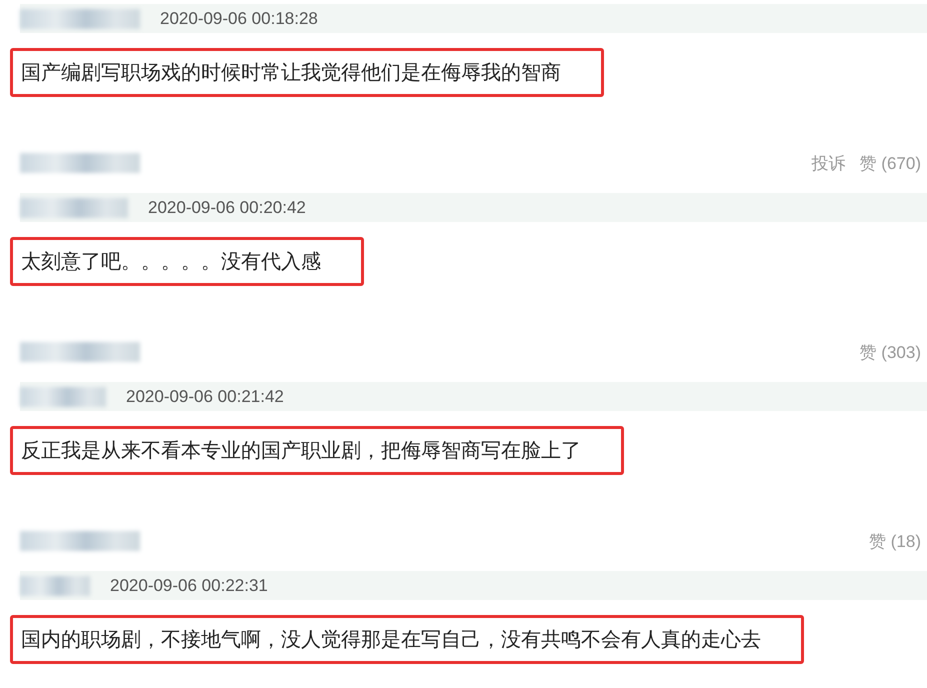  What do you see at coordinates (55, 586) in the screenshot?
I see `blurred-username` at bounding box center [55, 586].